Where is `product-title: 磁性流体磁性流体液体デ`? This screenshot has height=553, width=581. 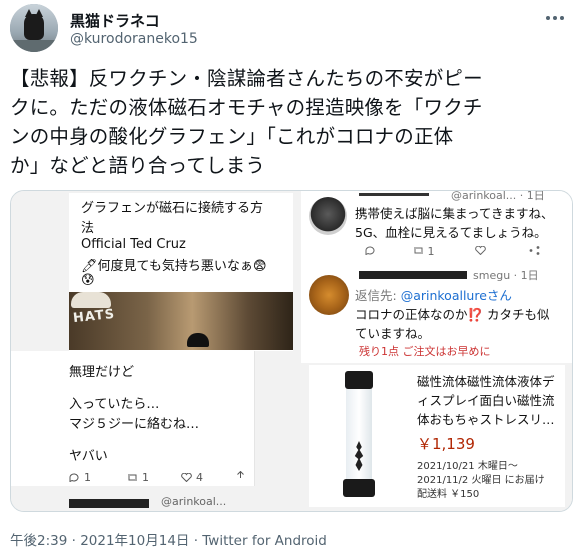
product-title: 磁性流体磁性流体液体デ is located at coordinates (486, 381).